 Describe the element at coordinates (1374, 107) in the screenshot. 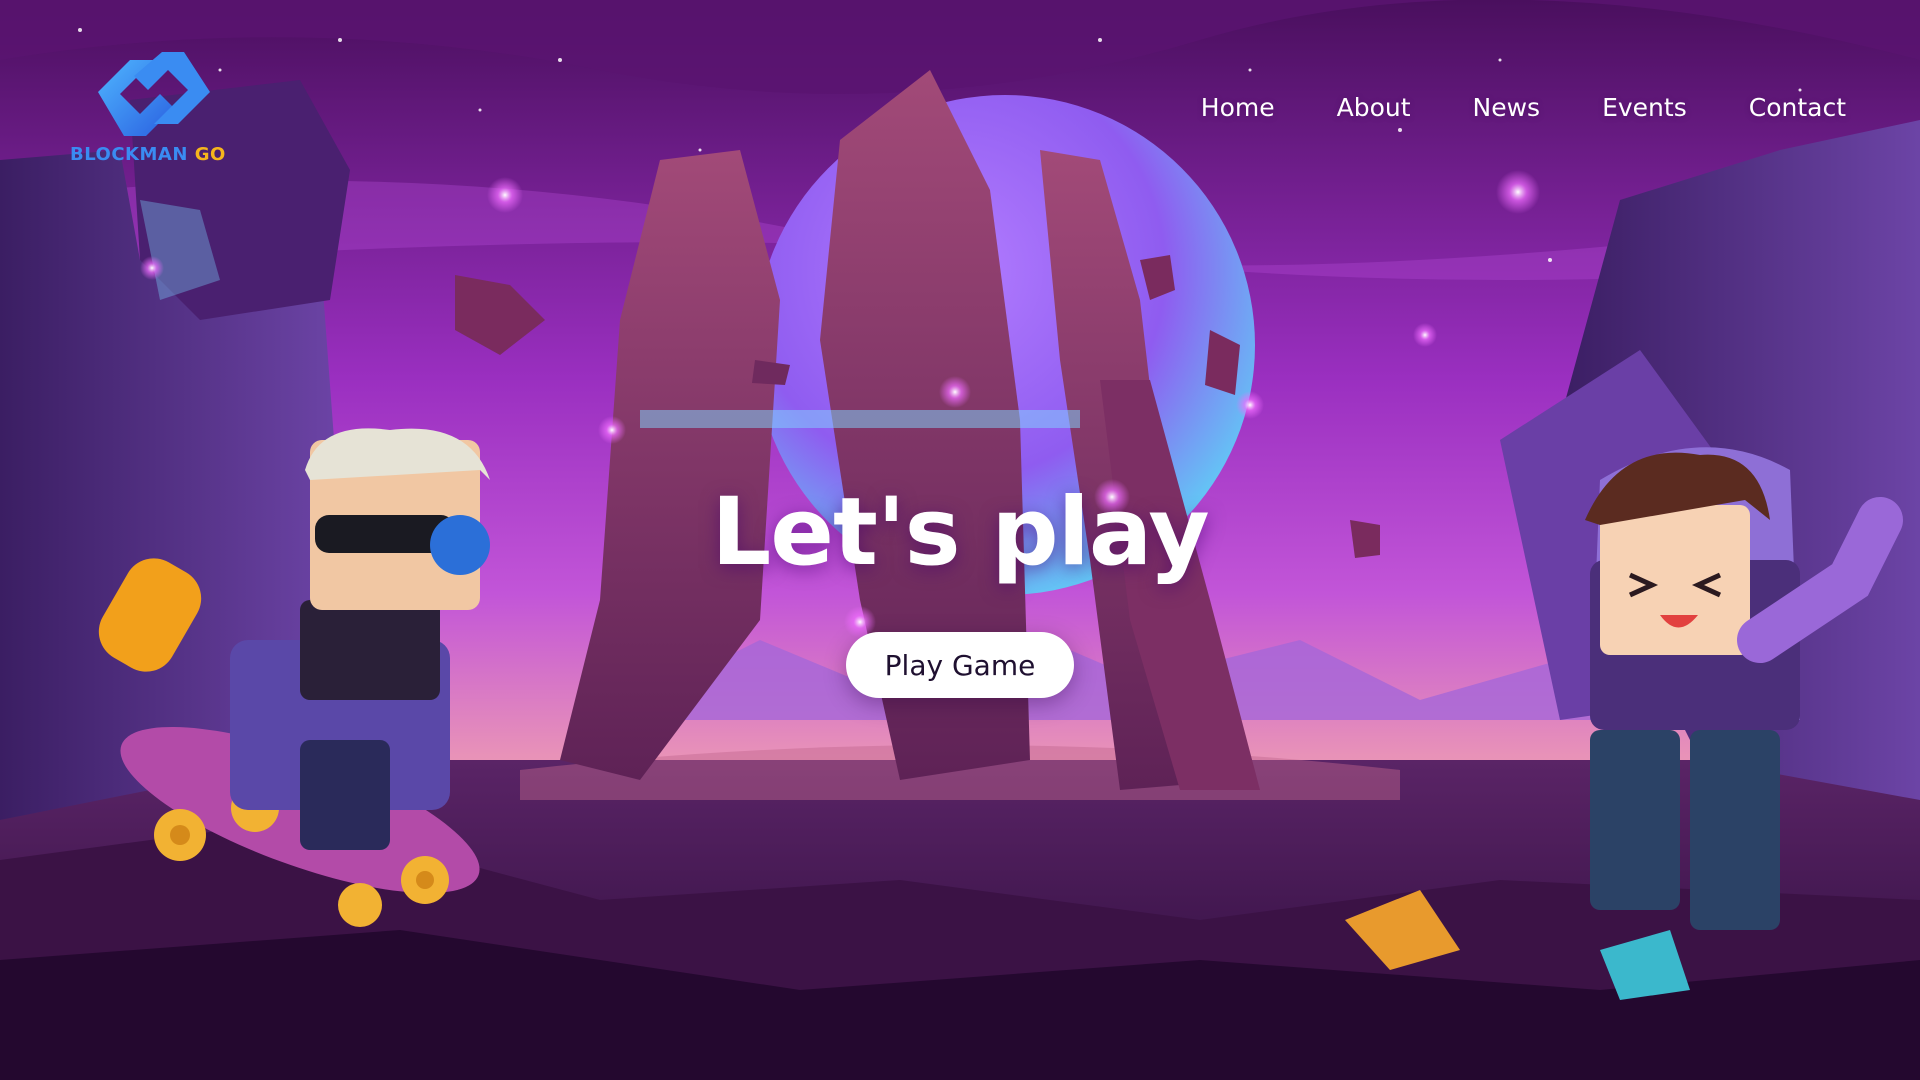

I see `nav-item-about: About` at that location.